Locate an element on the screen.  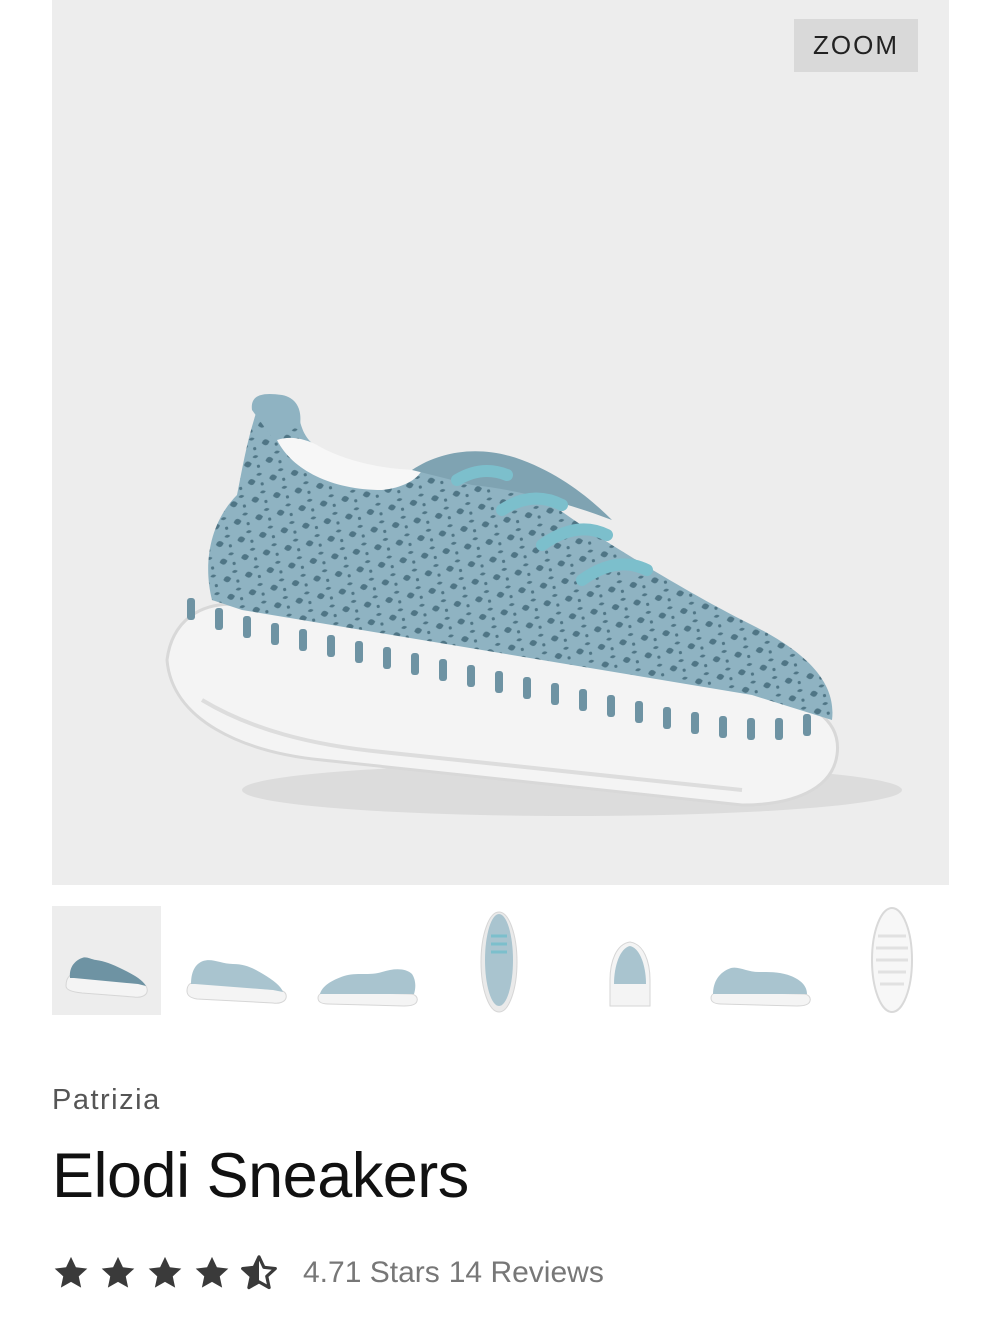
thumbnail-strip is located at coordinates (500, 960).